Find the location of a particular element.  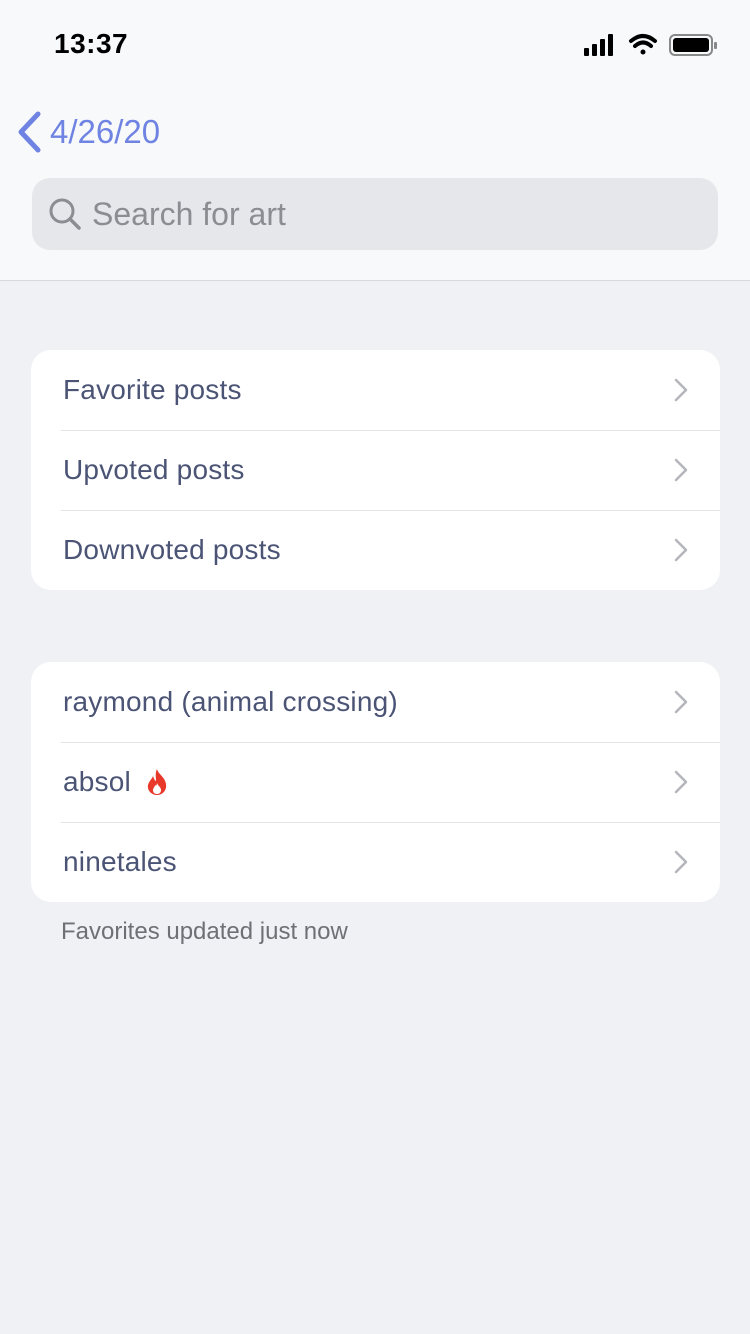

status-icons is located at coordinates (652, 47).